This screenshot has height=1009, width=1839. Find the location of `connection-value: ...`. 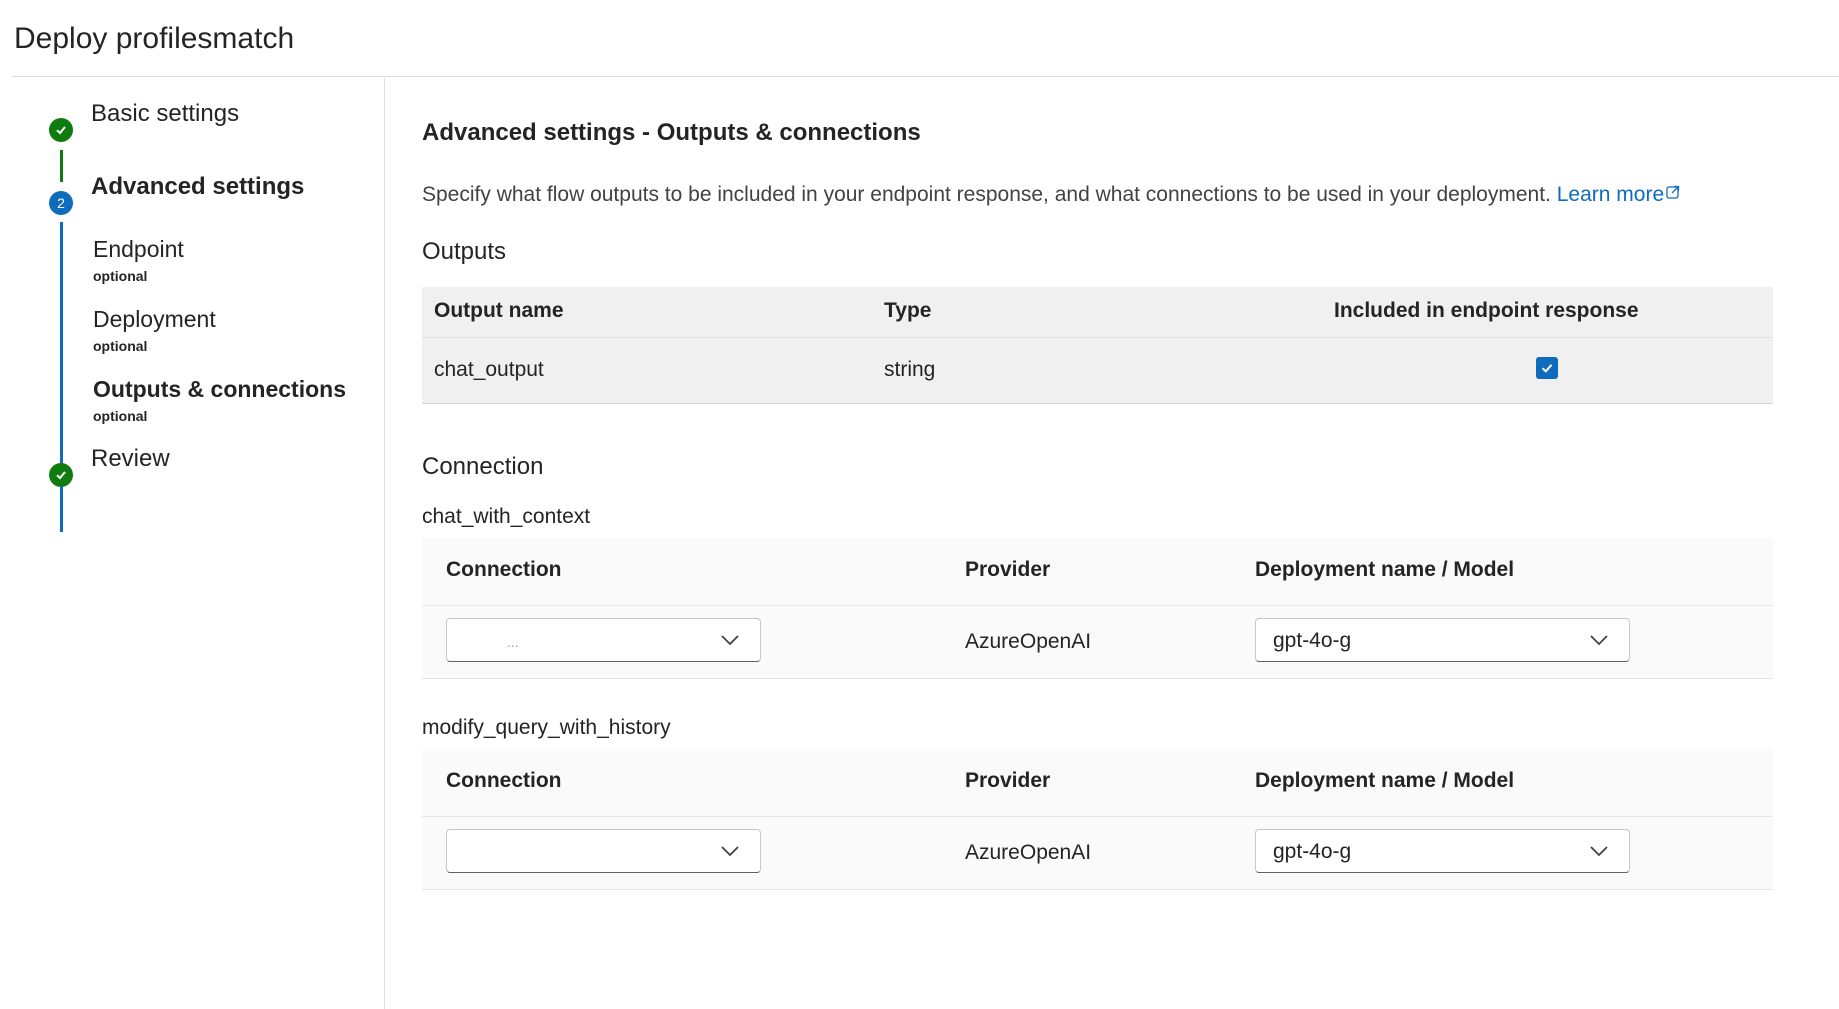

connection-value: ... is located at coordinates (513, 642).